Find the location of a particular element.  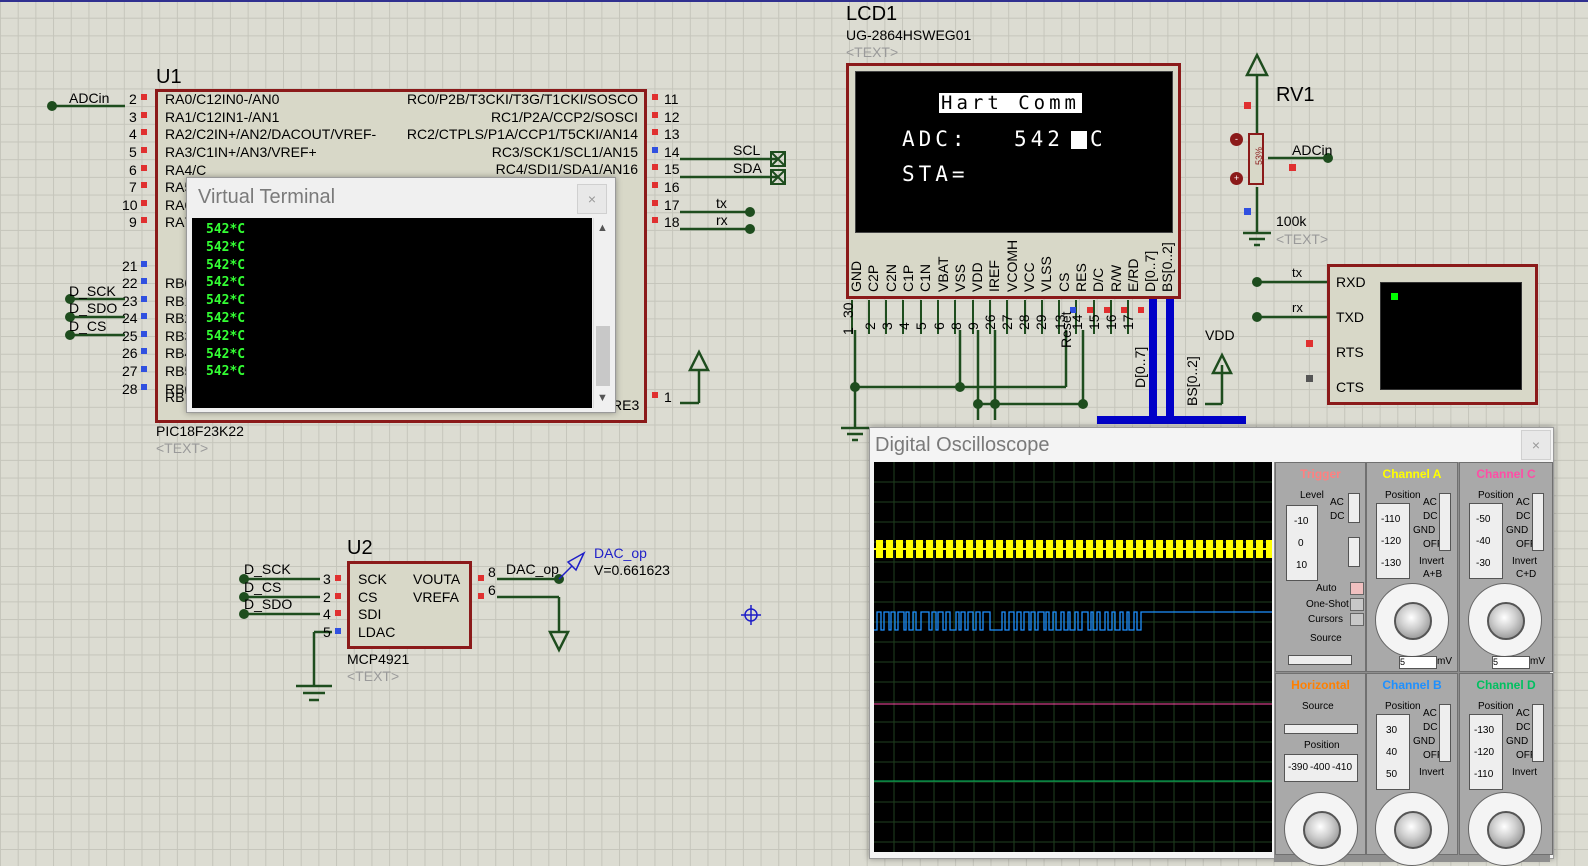

channel-c-position-label: Position is located at coordinates (1496, 495).